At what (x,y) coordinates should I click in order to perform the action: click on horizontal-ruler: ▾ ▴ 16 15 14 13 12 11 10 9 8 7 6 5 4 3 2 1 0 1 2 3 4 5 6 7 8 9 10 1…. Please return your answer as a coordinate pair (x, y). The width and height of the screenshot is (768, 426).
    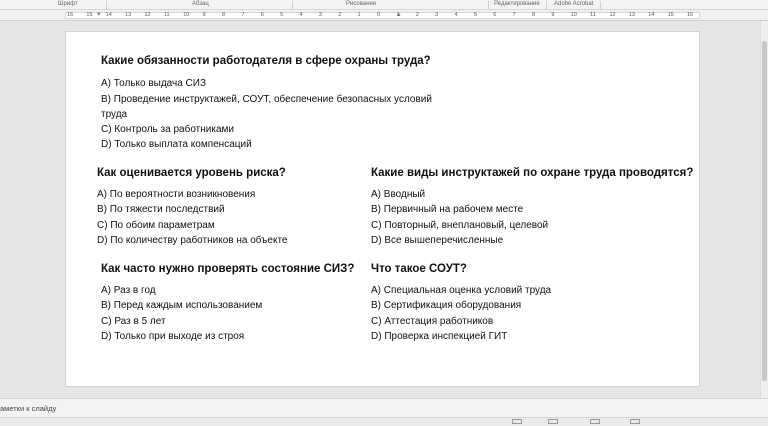
    Looking at the image, I should click on (384, 15).